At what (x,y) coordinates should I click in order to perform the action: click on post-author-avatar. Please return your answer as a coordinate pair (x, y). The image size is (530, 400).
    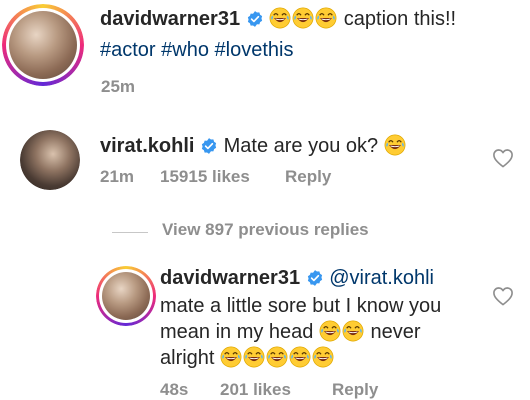
    Looking at the image, I should click on (43, 45).